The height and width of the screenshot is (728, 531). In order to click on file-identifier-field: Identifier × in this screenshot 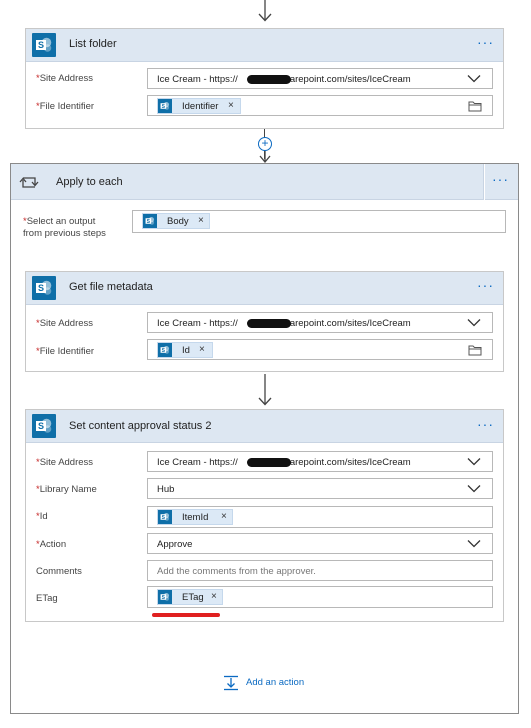, I will do `click(320, 105)`.